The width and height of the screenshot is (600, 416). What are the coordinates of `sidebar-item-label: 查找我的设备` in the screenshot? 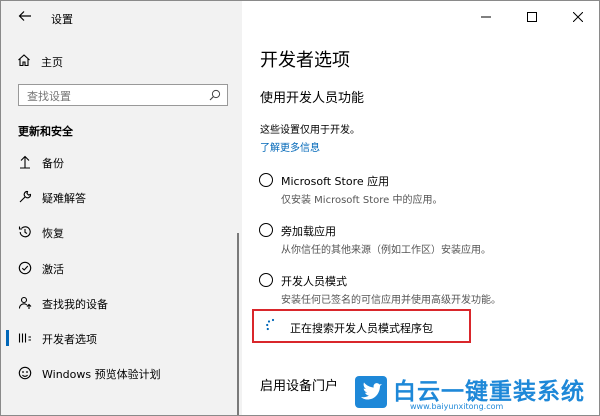 It's located at (75, 304).